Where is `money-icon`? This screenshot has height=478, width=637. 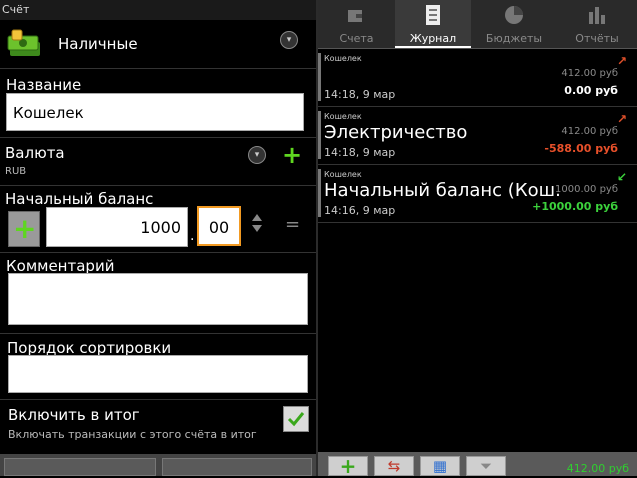
money-icon is located at coordinates (23, 42).